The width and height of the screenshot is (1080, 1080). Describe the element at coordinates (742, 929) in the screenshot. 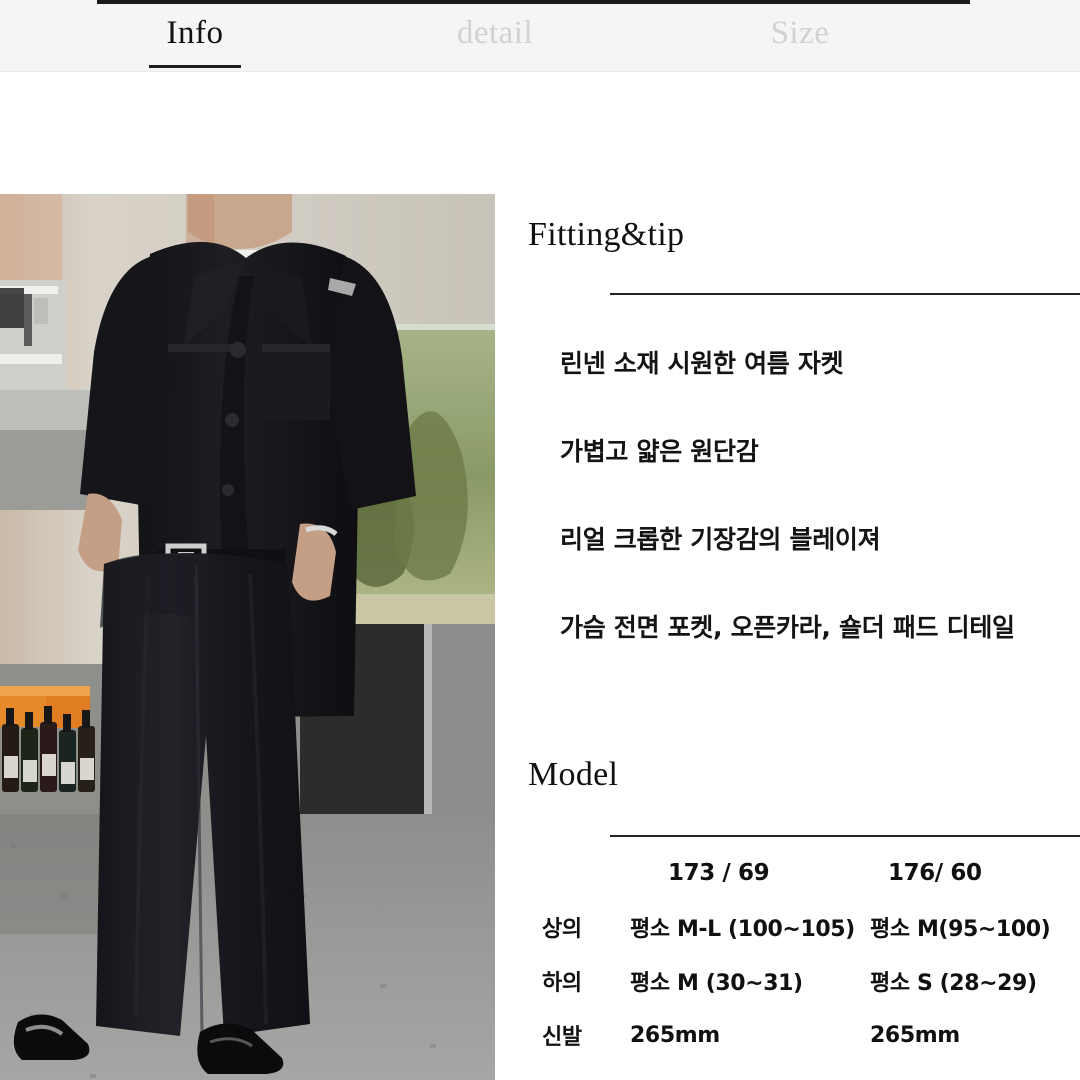

I see `model-row-value-a: 평소 M-L (100~105)` at that location.